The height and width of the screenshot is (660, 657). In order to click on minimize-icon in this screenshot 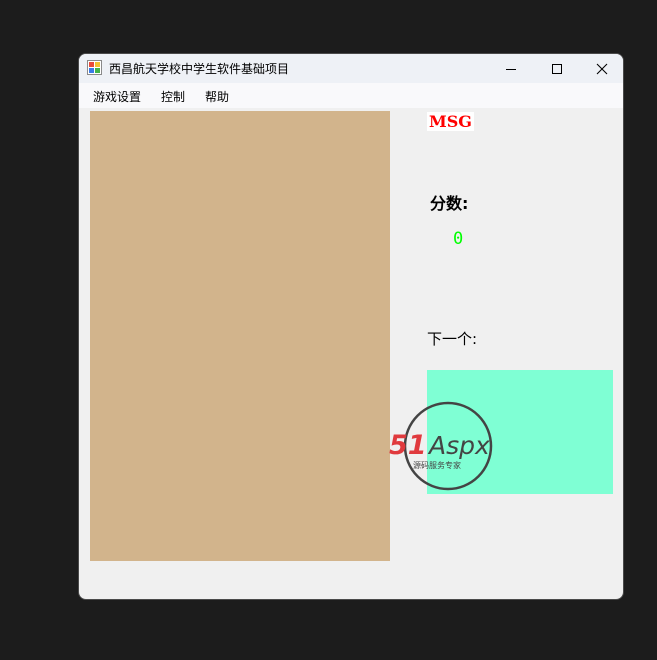, I will do `click(511, 69)`.